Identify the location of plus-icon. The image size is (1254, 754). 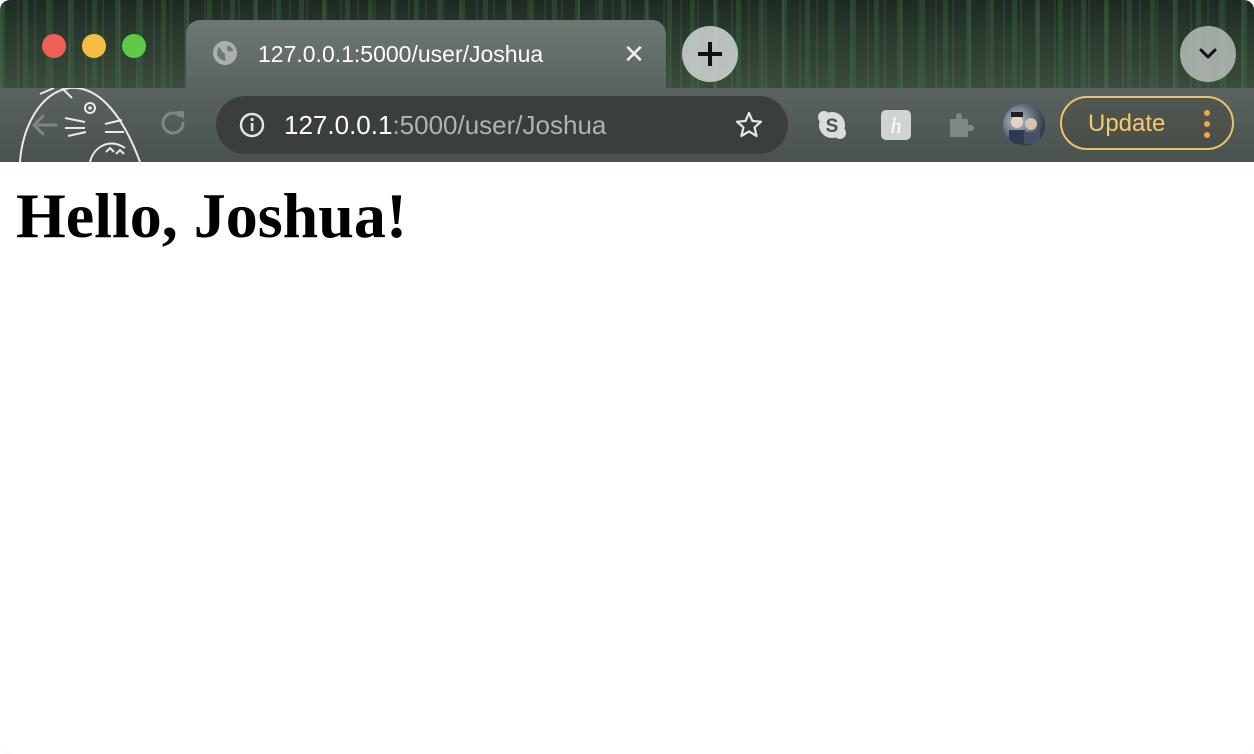
(710, 54).